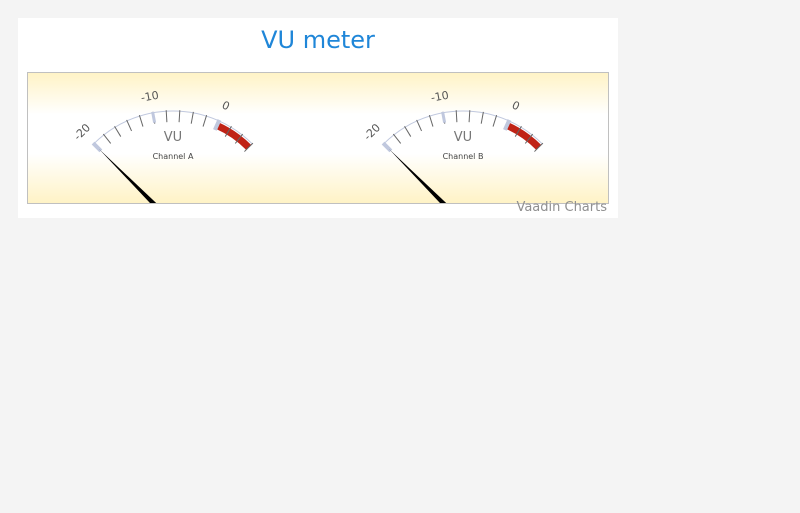 Image resolution: width=800 pixels, height=513 pixels. What do you see at coordinates (463, 156) in the screenshot?
I see `gauge-series-name: Channel B` at bounding box center [463, 156].